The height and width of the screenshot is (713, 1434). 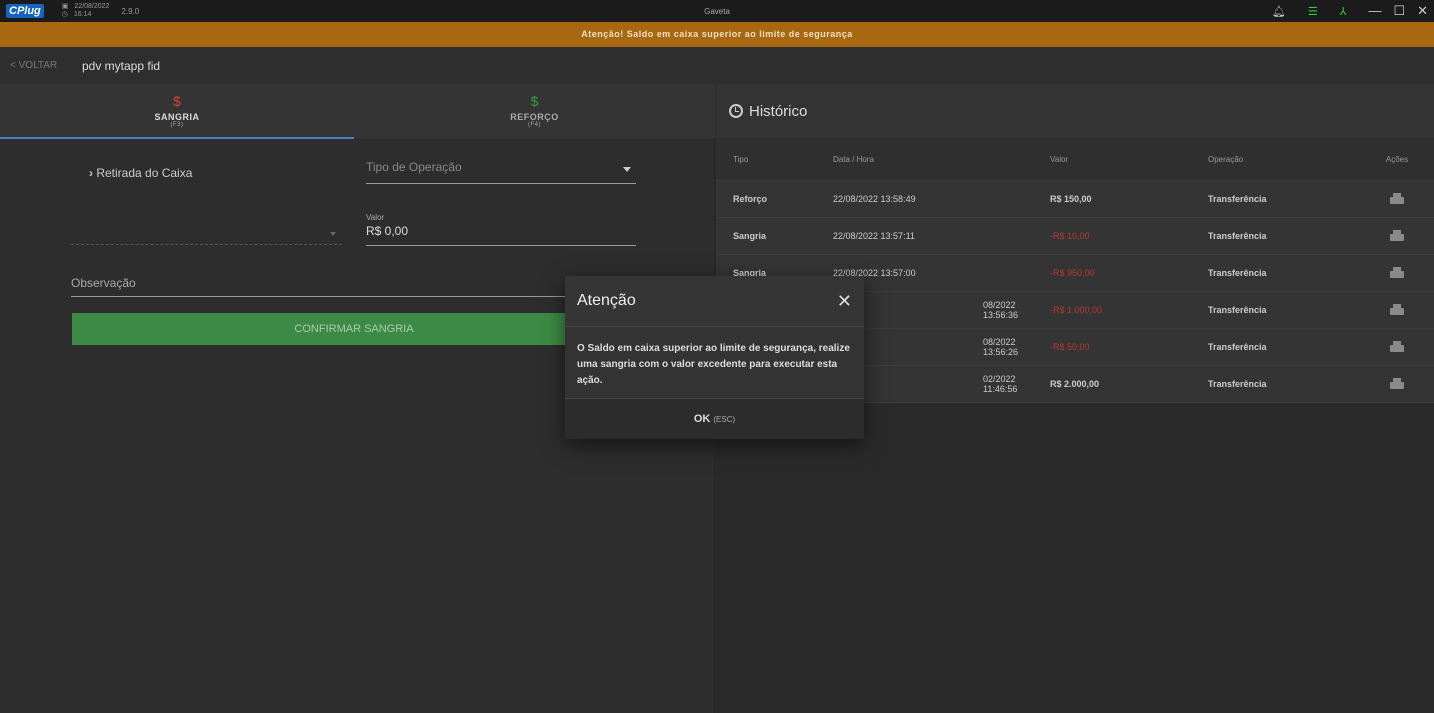 I want to click on cell-valor: -R$ 950,00, so click(x=1072, y=273).